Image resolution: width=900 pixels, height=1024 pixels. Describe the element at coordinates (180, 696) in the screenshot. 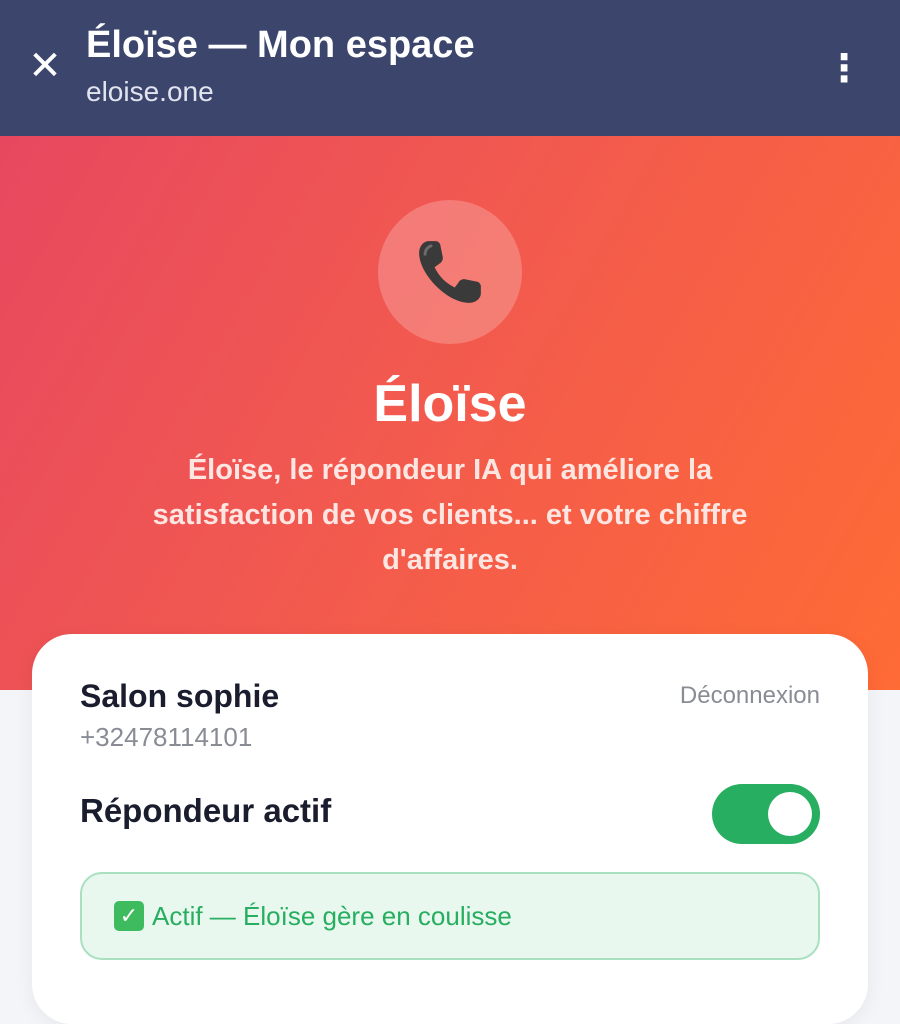

I see `account-name: Salon sophie` at that location.